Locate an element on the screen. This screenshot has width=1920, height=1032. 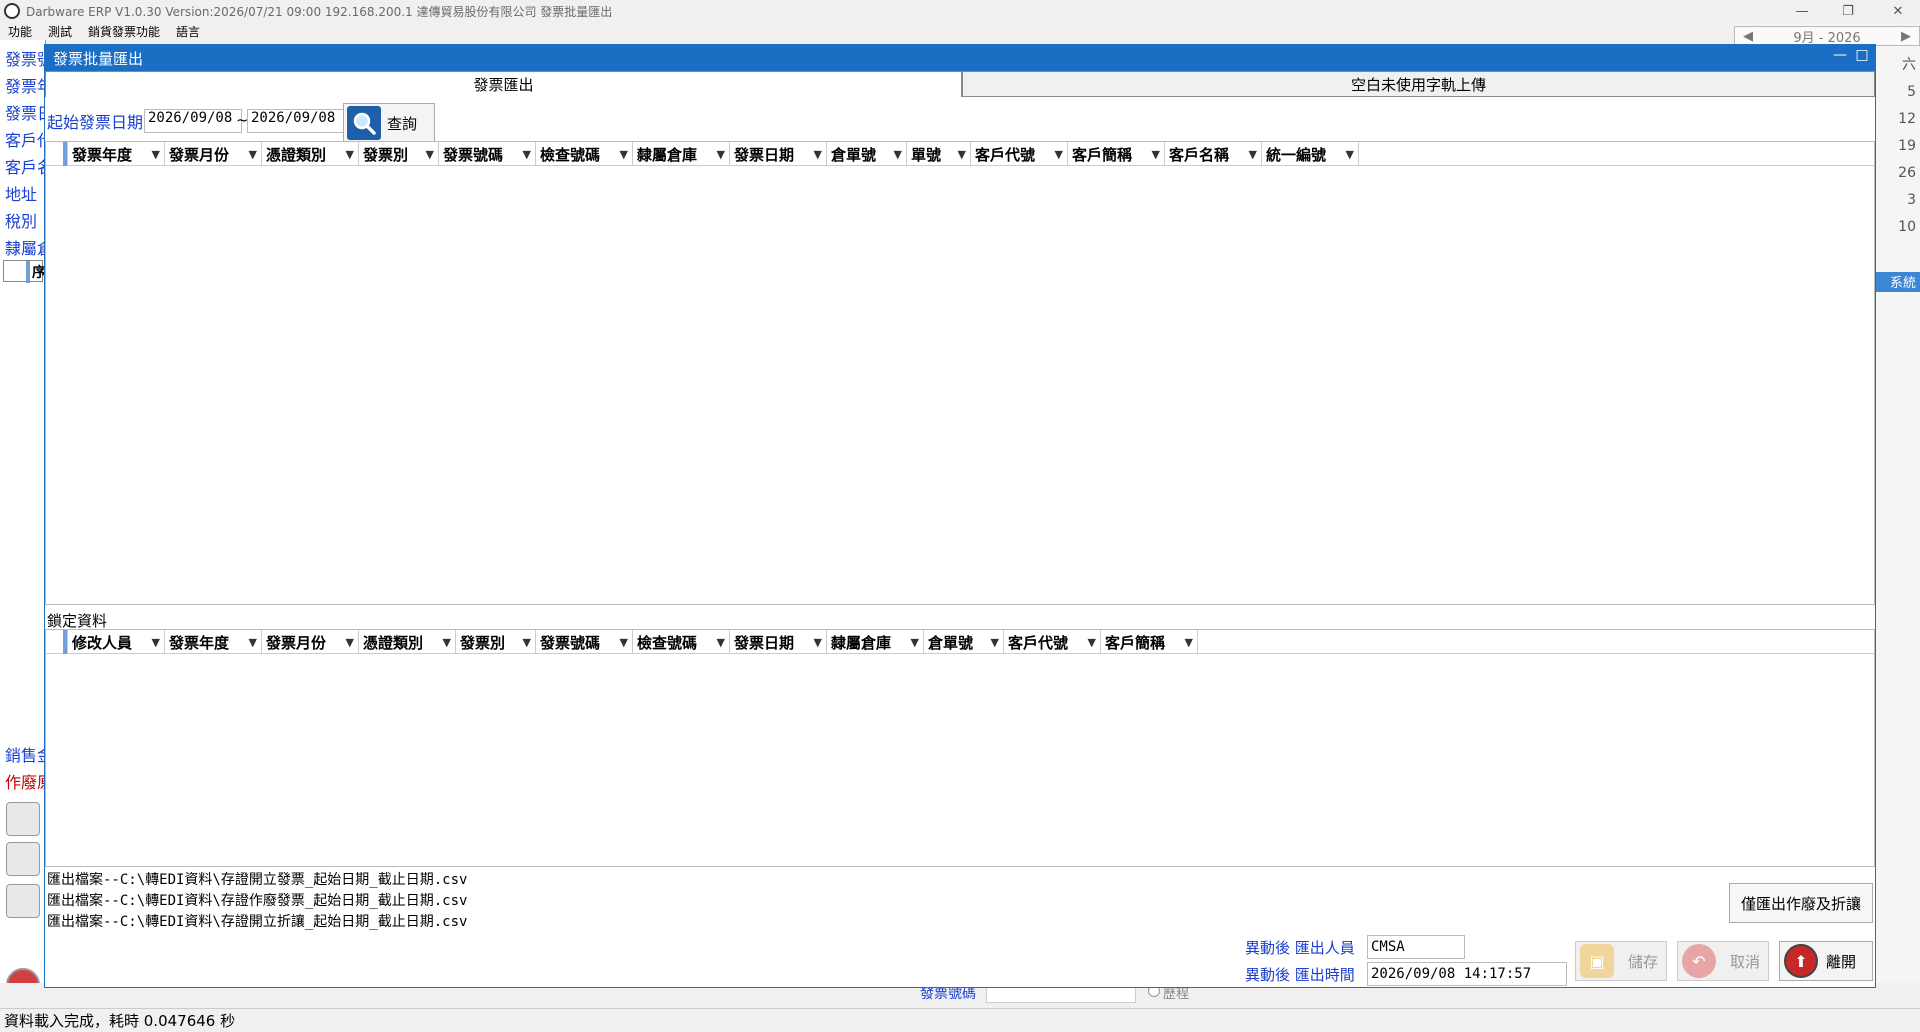
tab-blank-track-upload: 空白未使用字軌上傳 is located at coordinates (1418, 84).